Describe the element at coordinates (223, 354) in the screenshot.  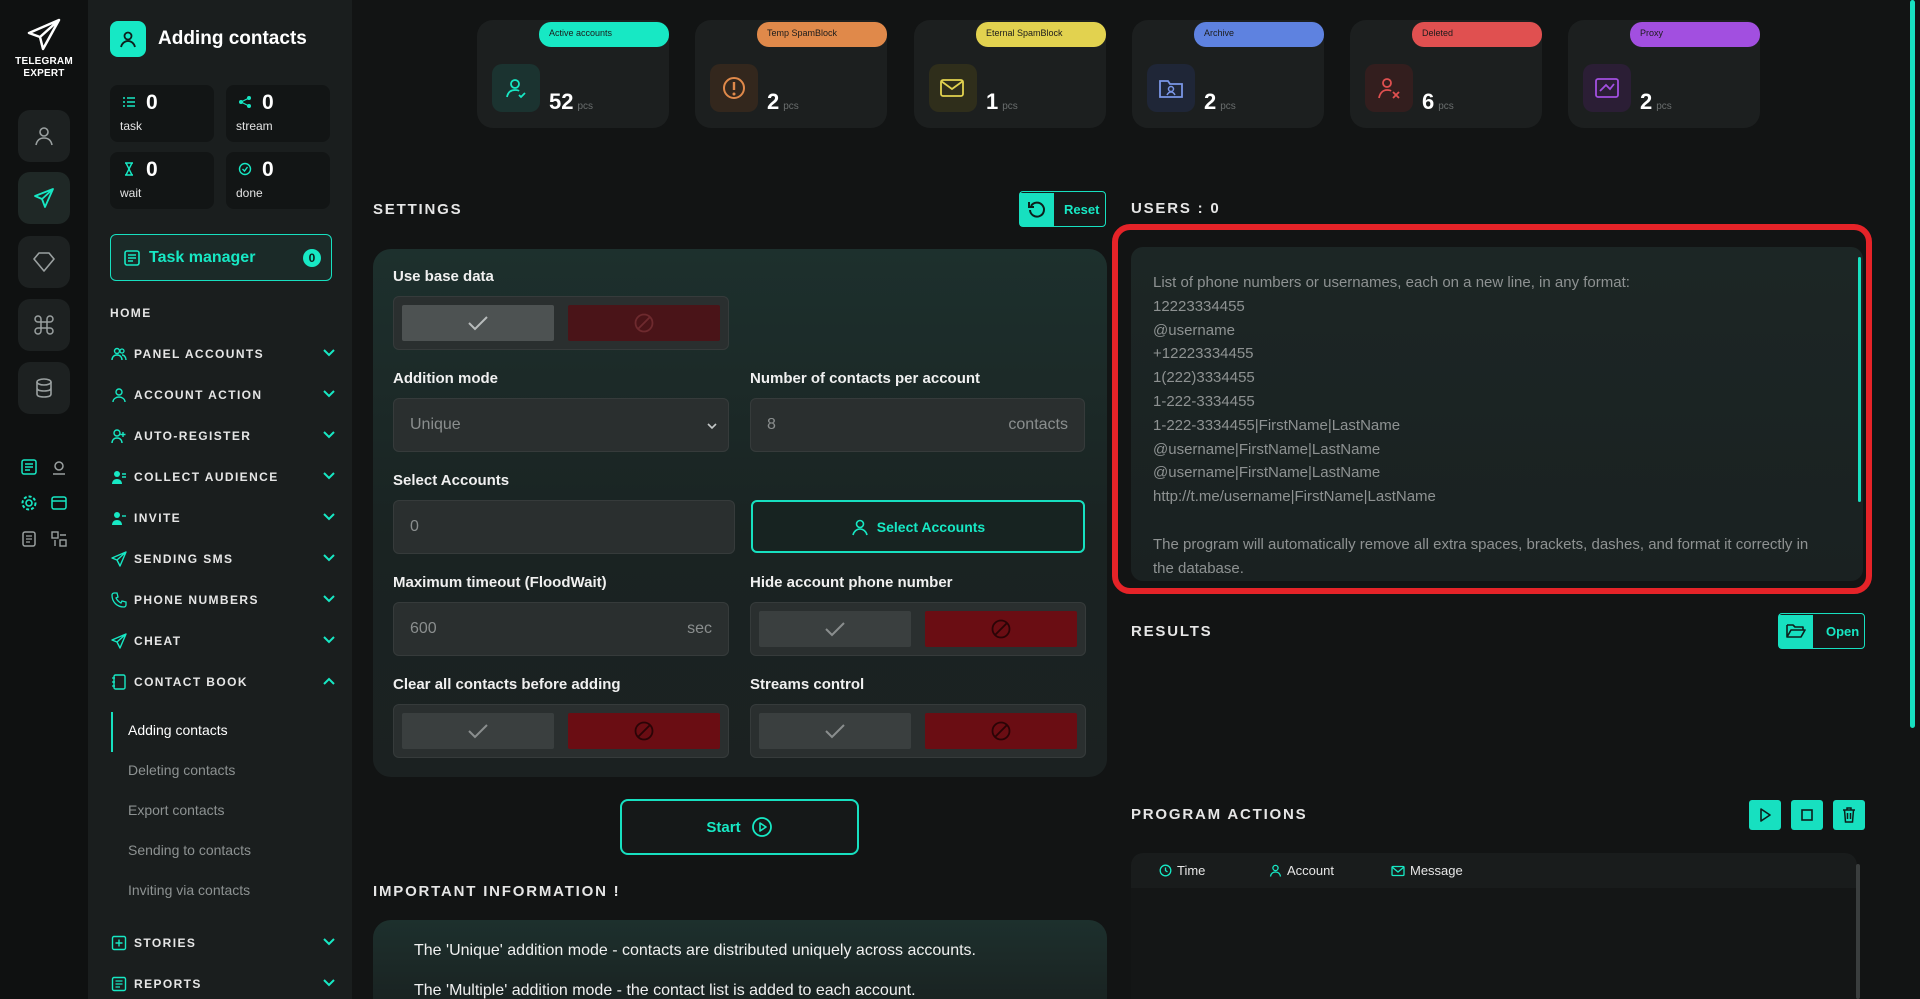
I see `nav-panel-accounts: PANEL ACCOUNTS` at that location.